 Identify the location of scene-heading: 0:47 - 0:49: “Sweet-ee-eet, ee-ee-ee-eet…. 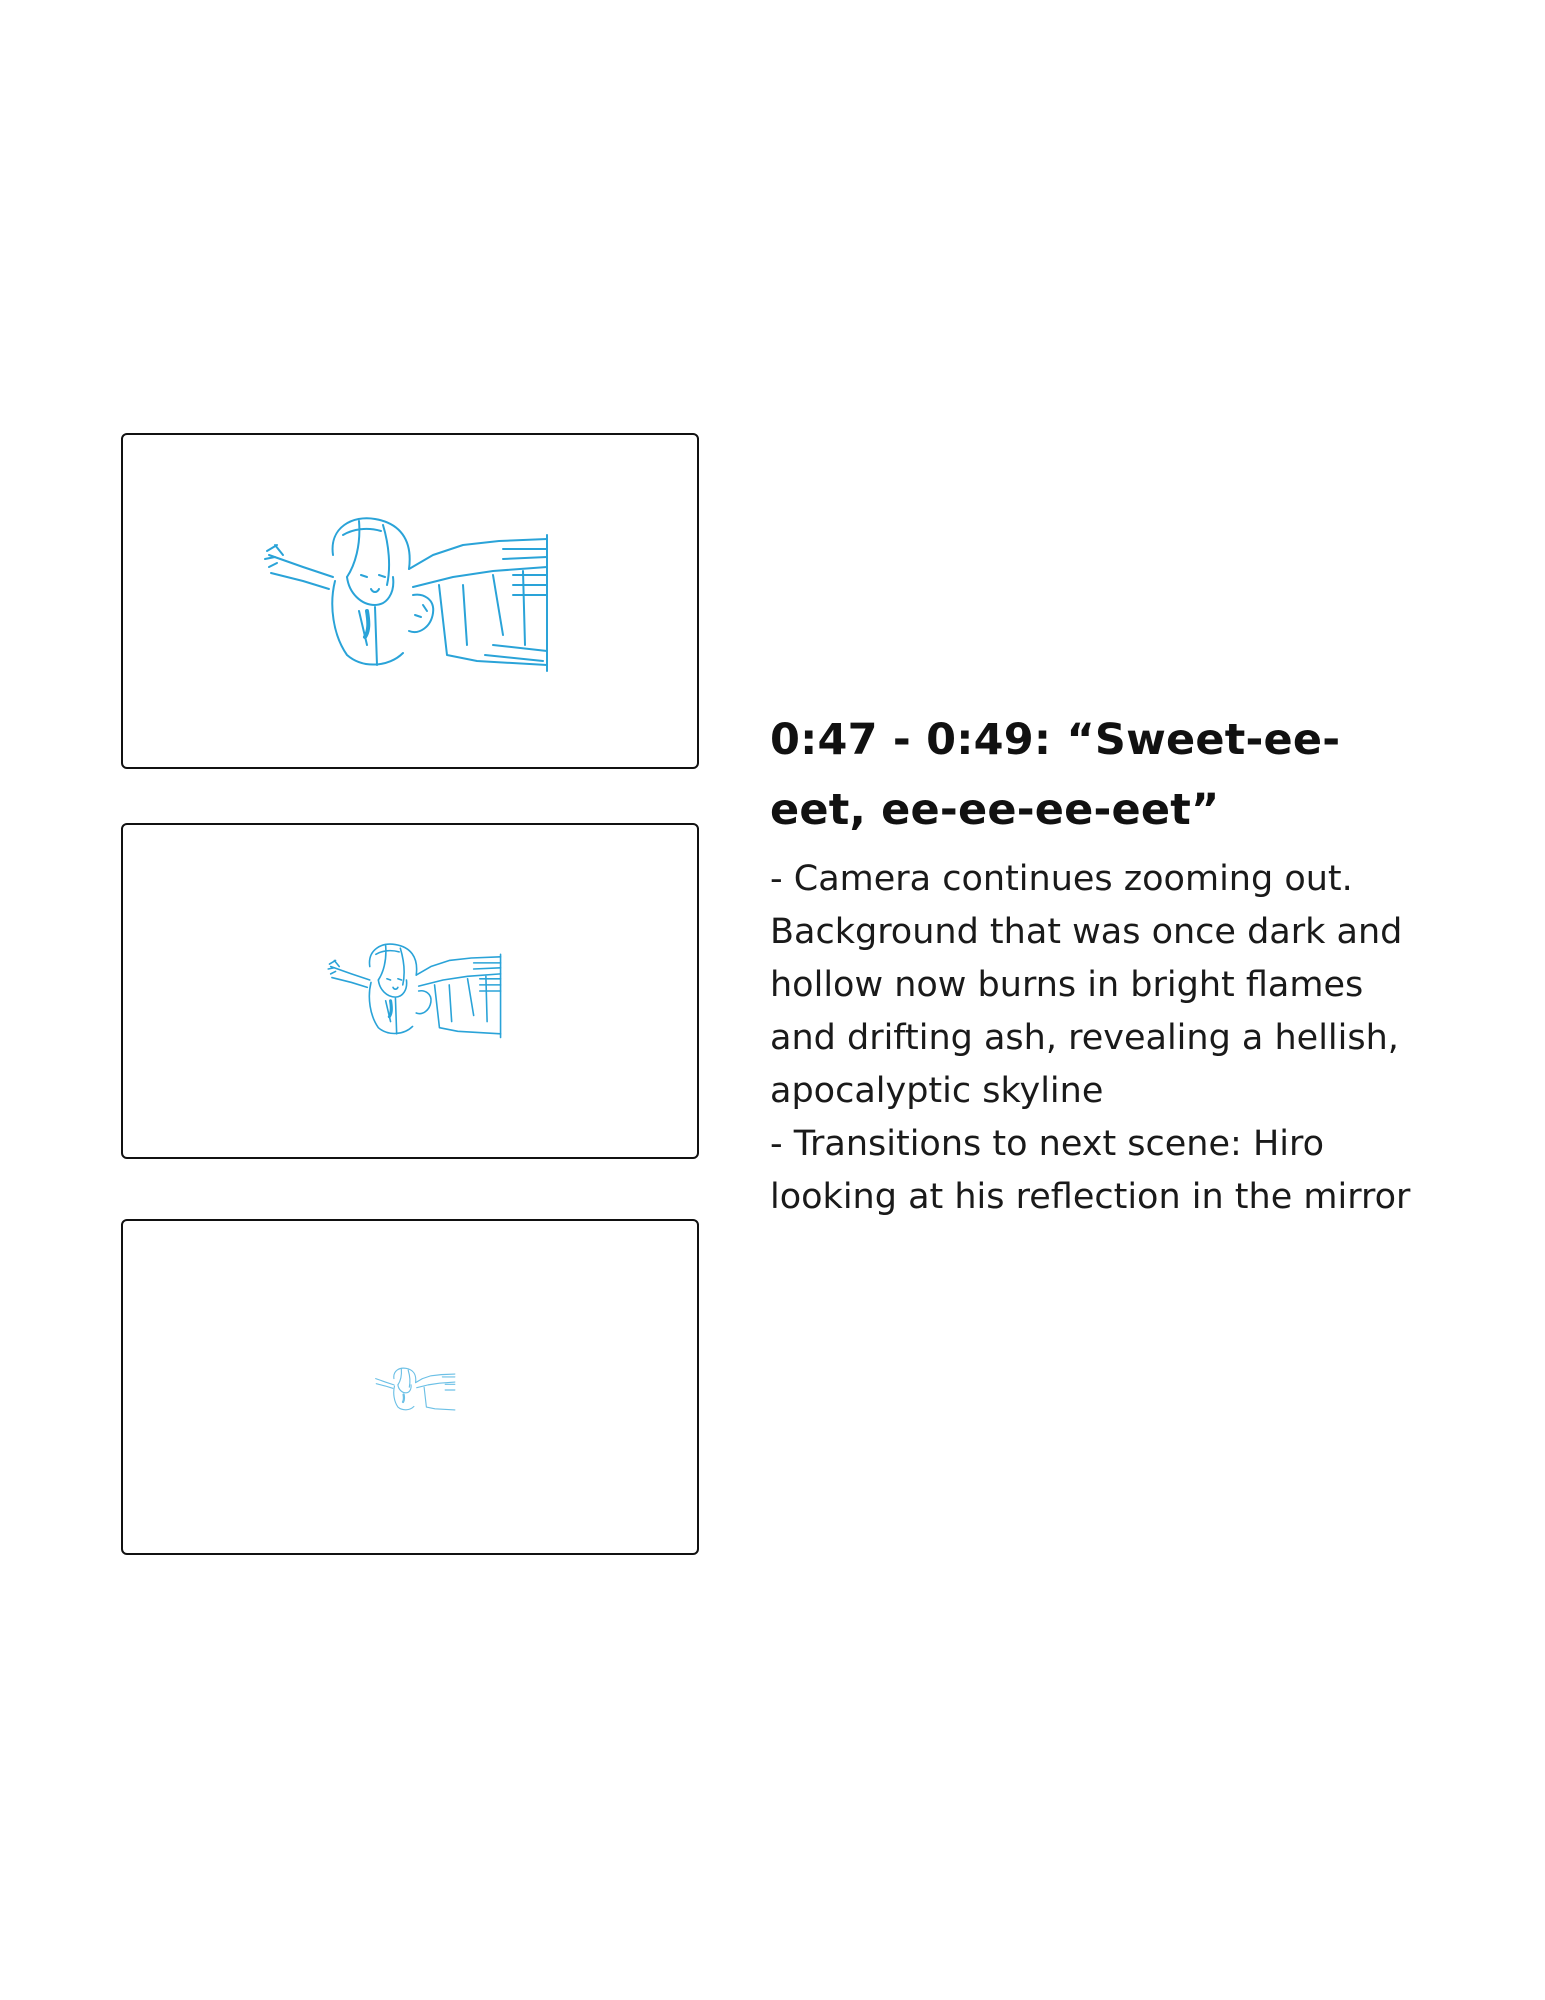
(1055, 775).